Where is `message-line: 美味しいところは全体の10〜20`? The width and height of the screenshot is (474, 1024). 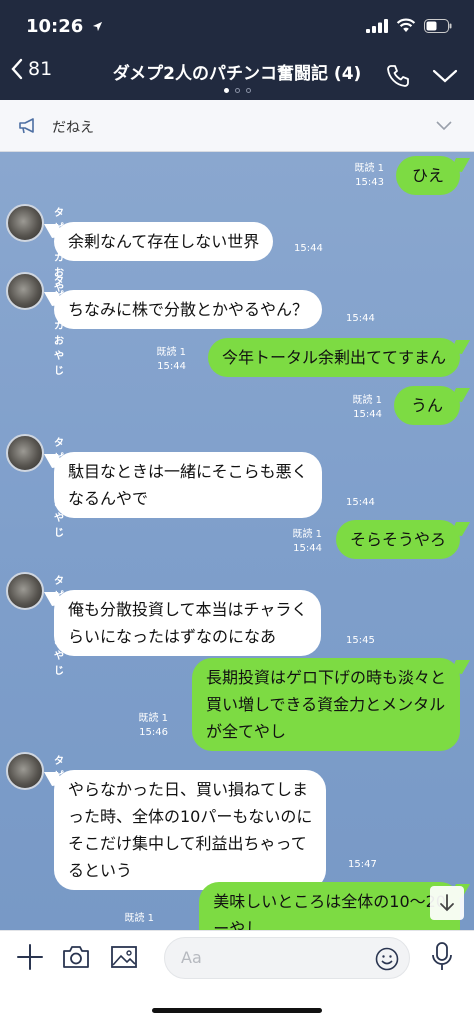
message-line: 美味しいところは全体の10〜20 is located at coordinates (329, 901).